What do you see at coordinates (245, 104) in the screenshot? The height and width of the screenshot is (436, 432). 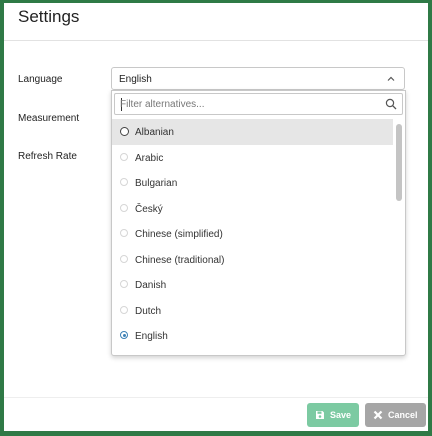 I see `filter-input` at bounding box center [245, 104].